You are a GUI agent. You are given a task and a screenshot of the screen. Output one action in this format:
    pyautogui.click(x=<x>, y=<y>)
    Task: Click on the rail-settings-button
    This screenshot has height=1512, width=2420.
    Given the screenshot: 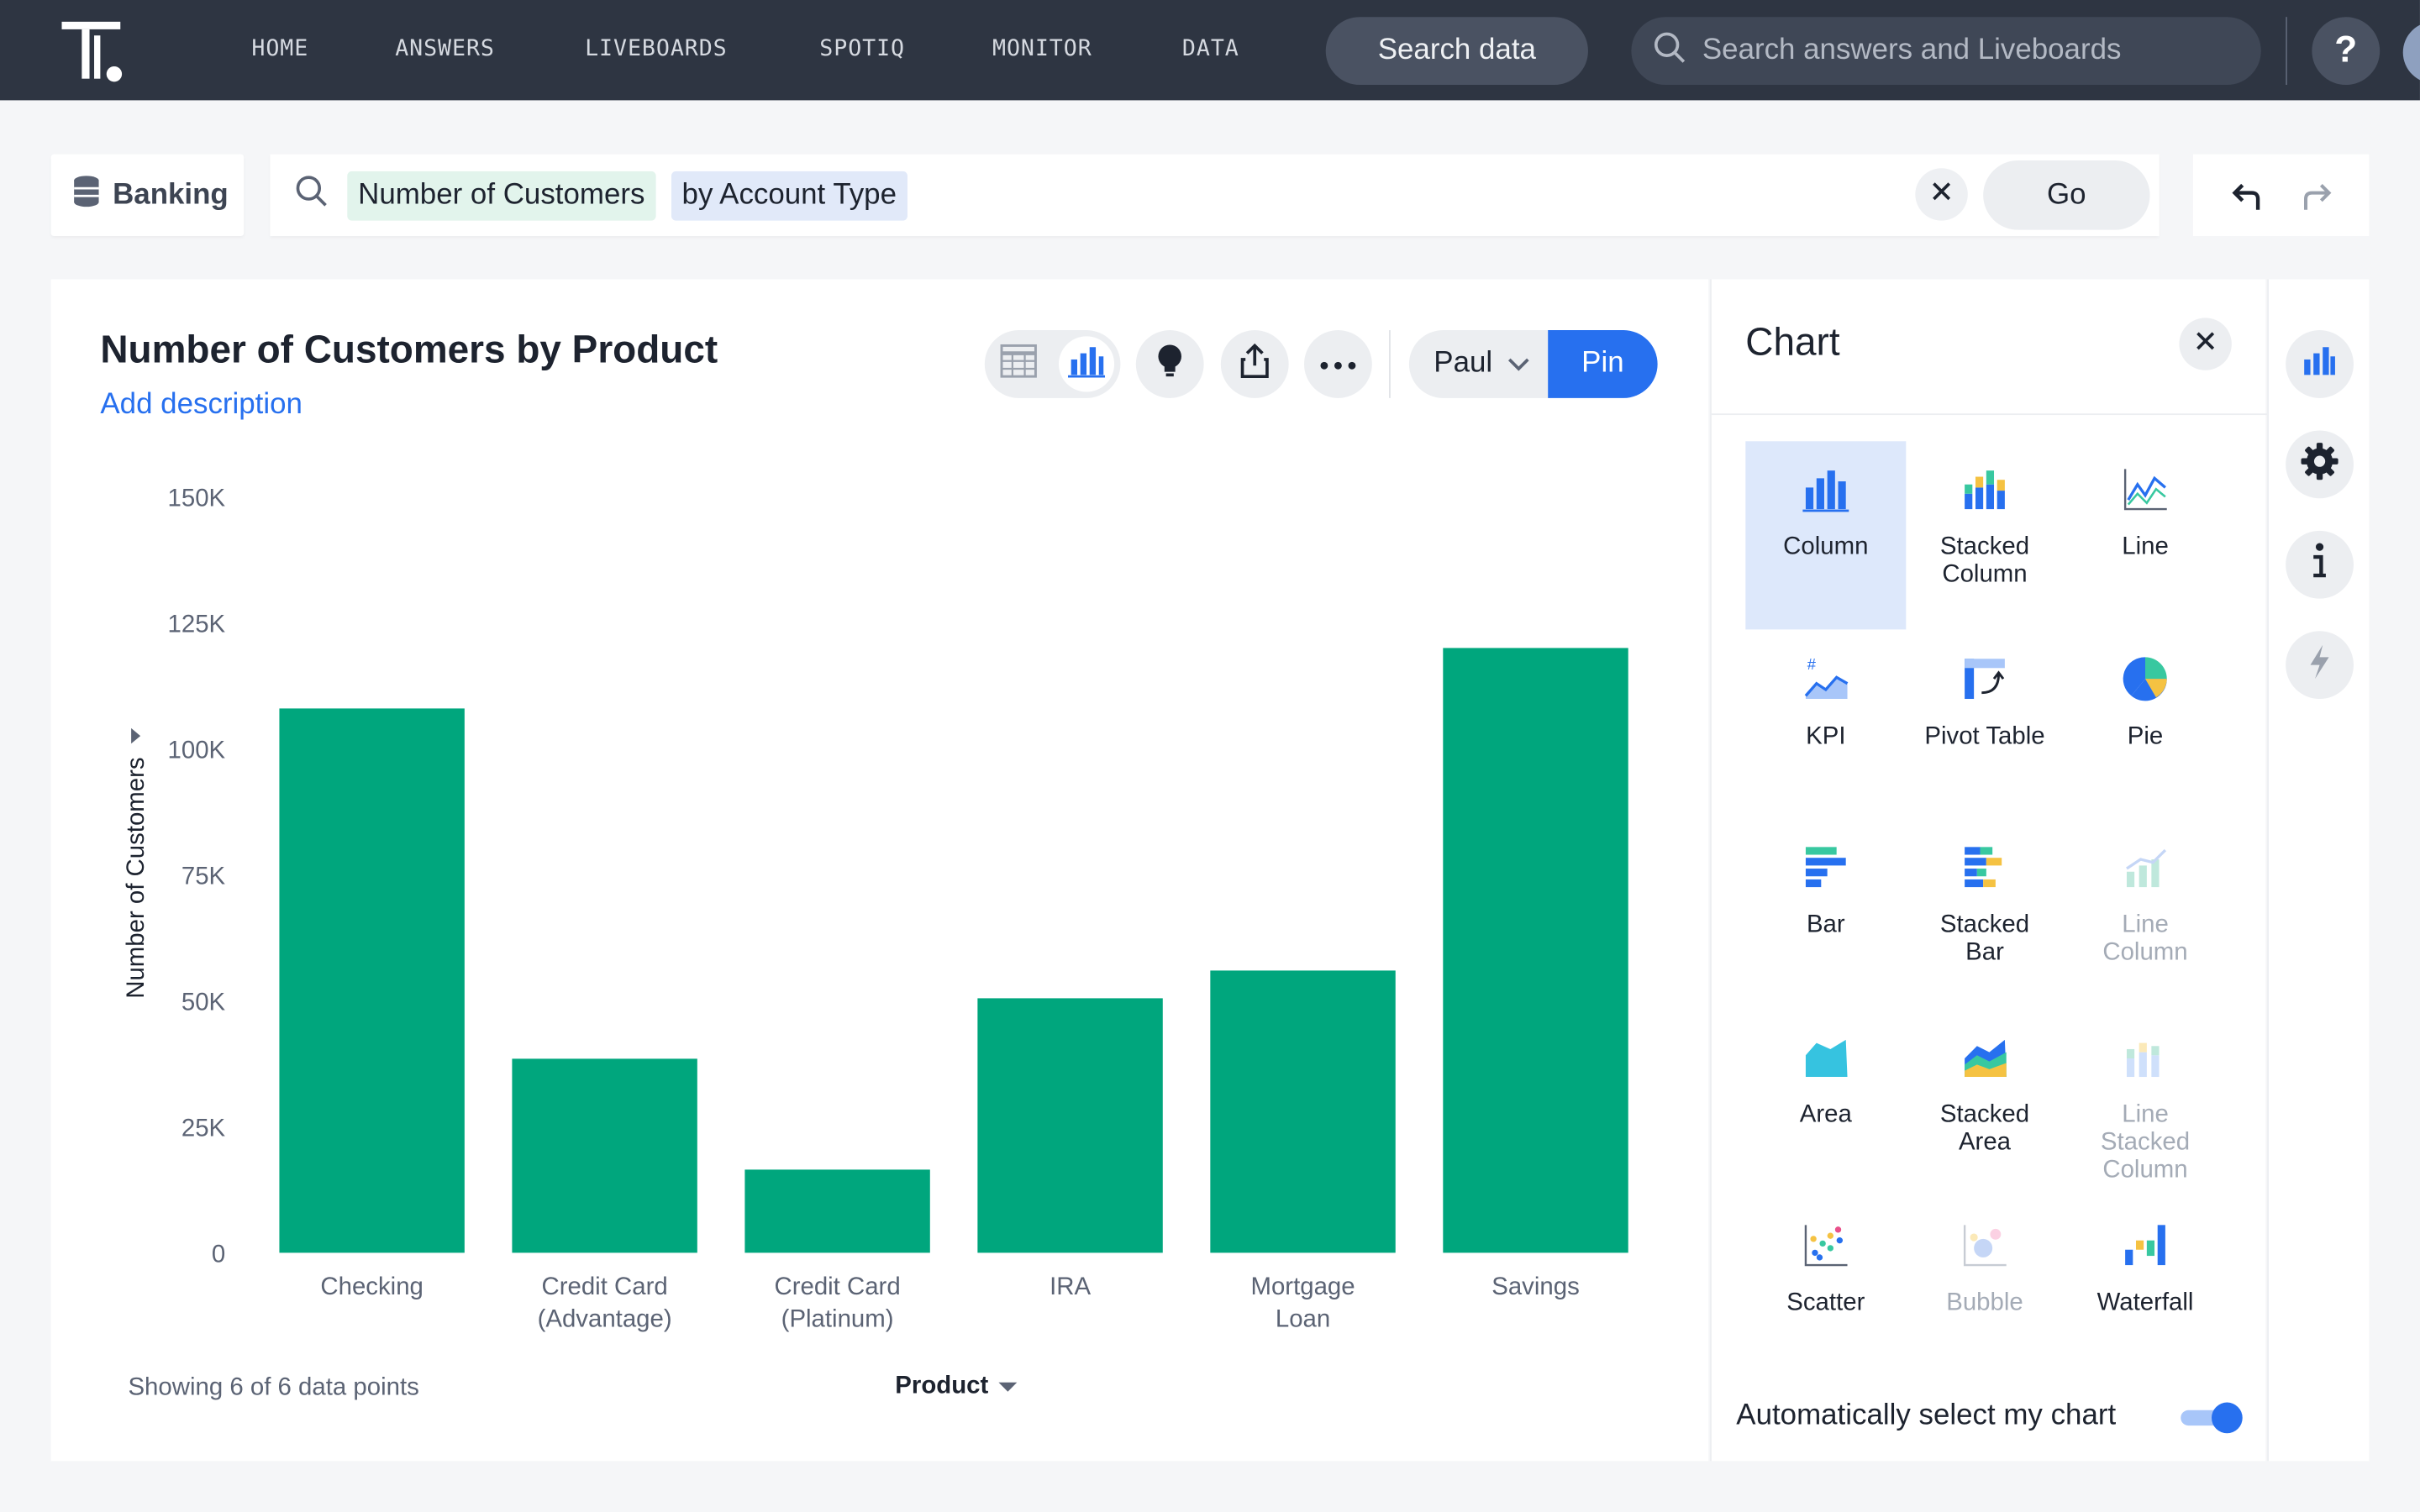 What is the action you would take?
    pyautogui.click(x=2320, y=464)
    